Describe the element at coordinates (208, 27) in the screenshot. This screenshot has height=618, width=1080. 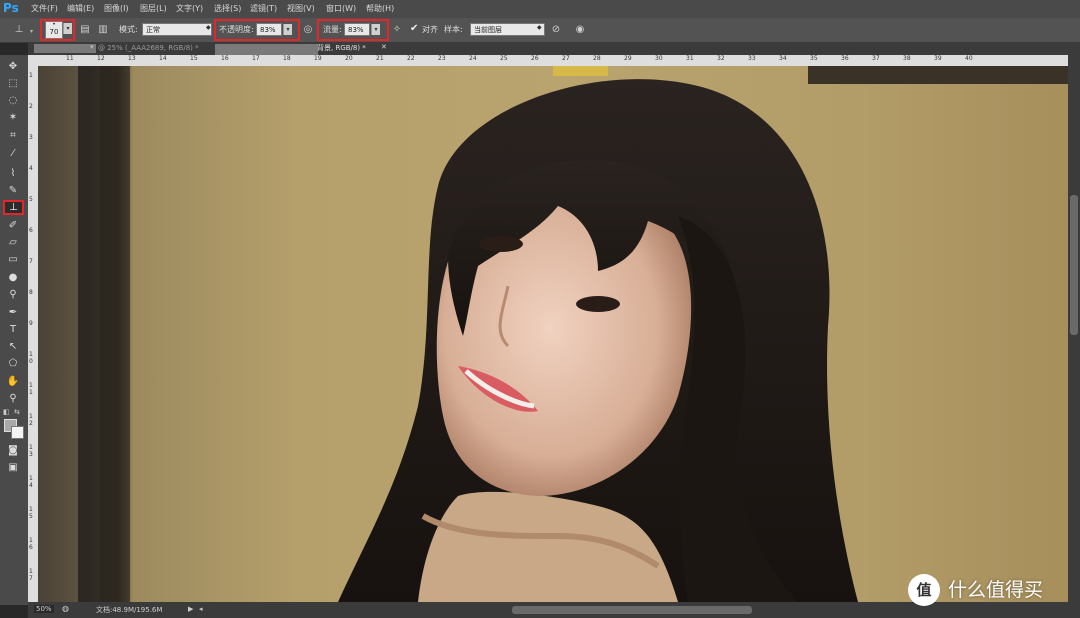
I see `mode-dropdown-icon: ◆` at that location.